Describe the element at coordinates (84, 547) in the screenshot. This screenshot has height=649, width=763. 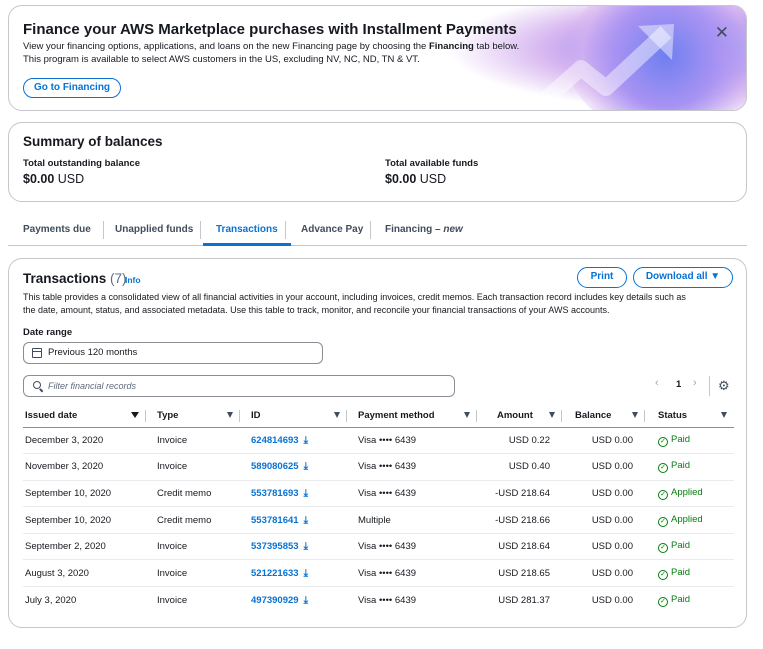
I see `issued-date: September 2, 2020` at that location.